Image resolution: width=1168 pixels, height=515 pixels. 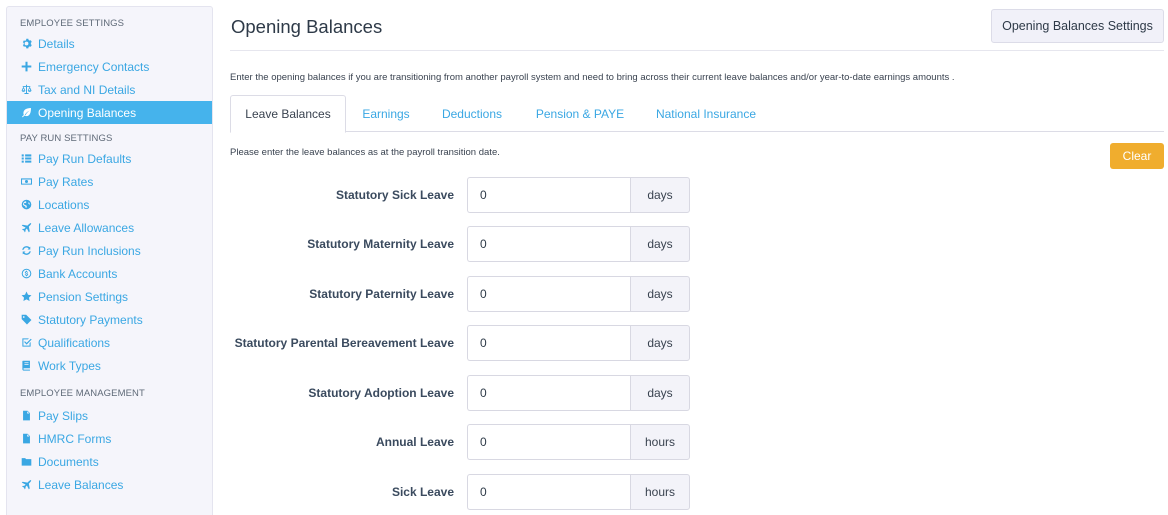 What do you see at coordinates (74, 342) in the screenshot?
I see `sidebar-item-label: Qualifications` at bounding box center [74, 342].